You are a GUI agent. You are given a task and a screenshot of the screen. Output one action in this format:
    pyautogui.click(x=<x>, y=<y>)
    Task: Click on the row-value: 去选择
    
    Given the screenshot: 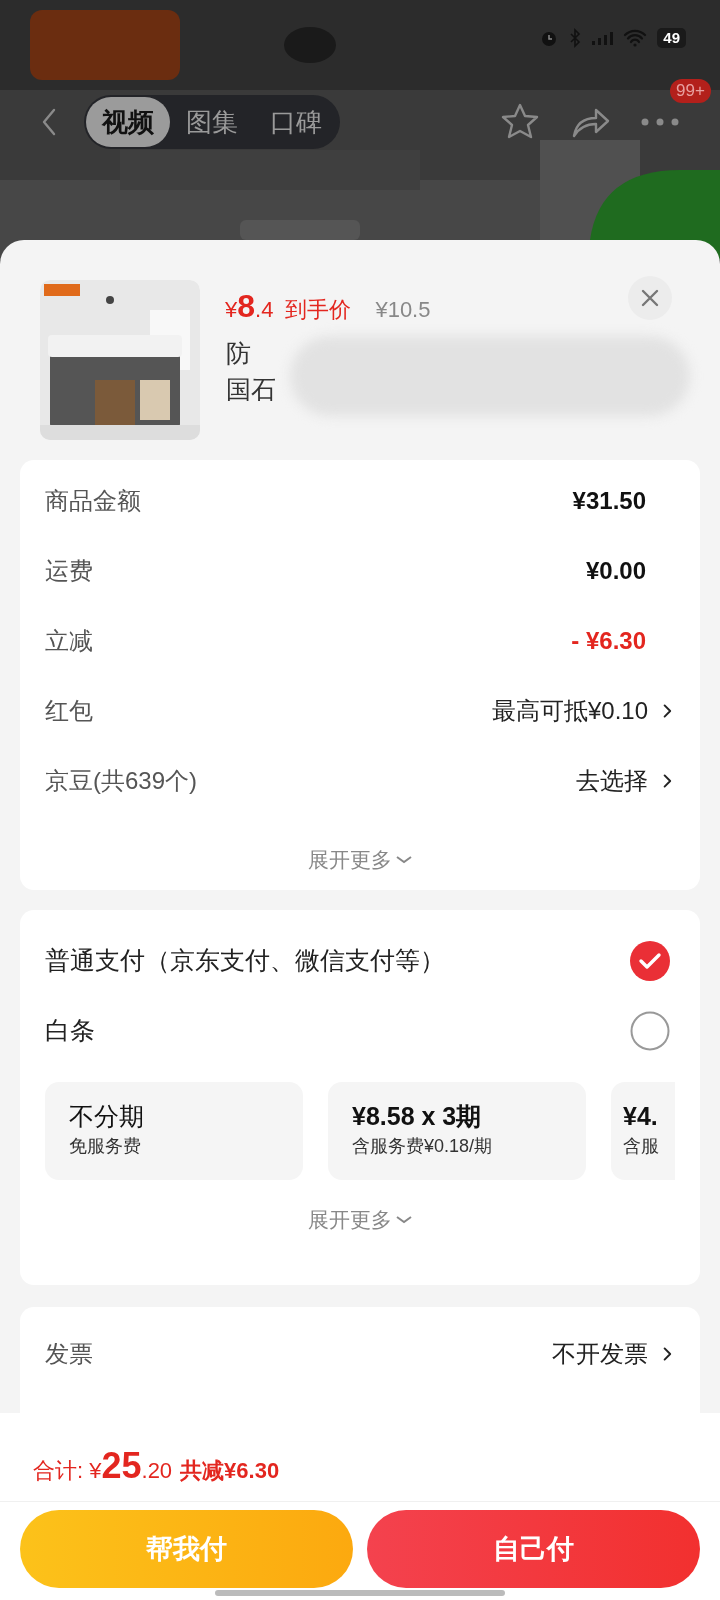 What is the action you would take?
    pyautogui.click(x=612, y=781)
    